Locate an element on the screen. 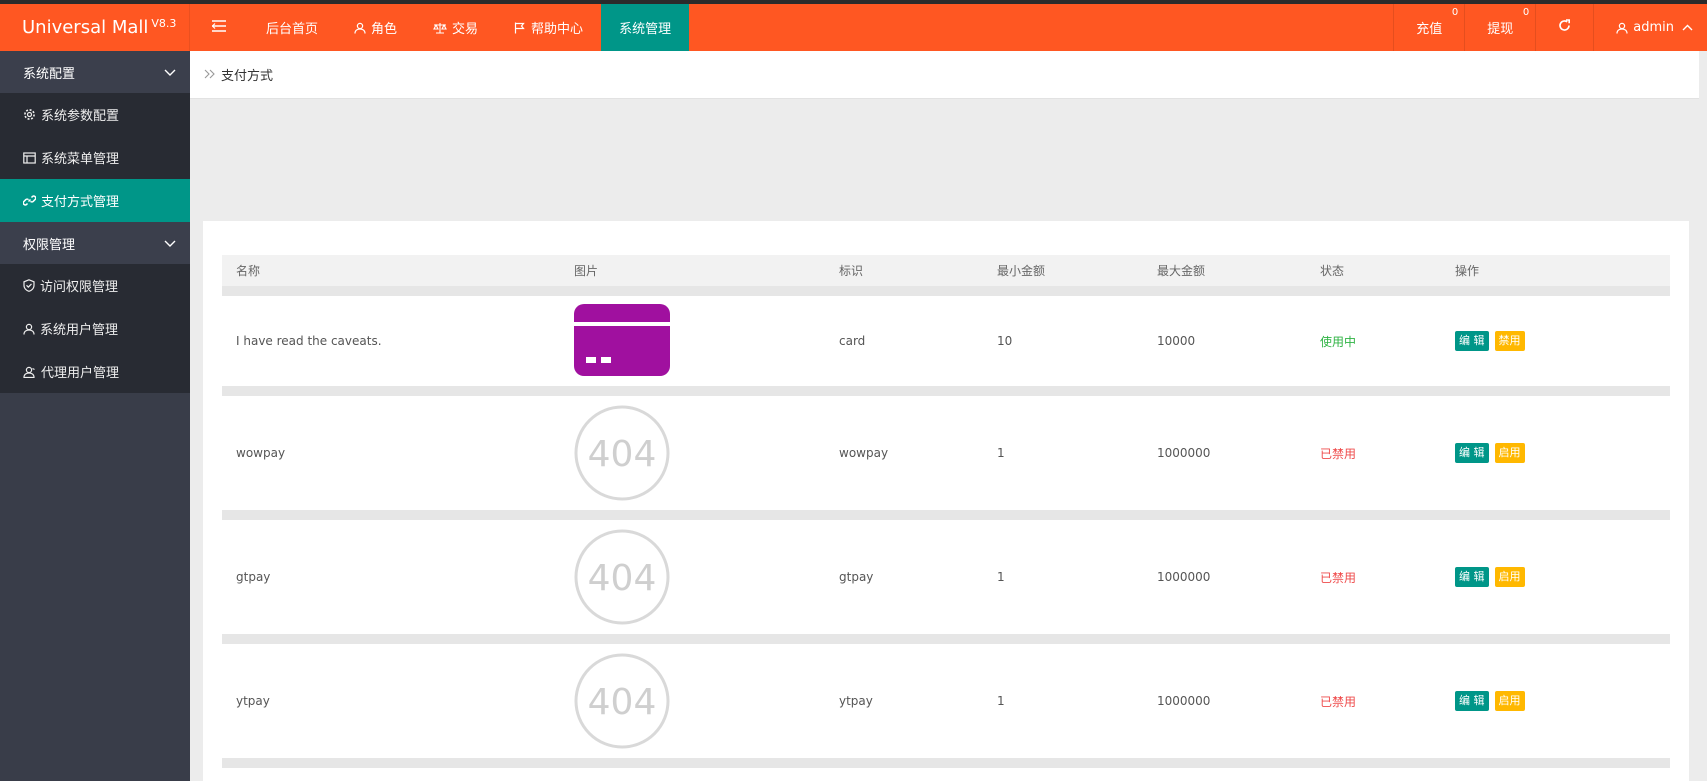 This screenshot has height=781, width=1707. column-header: 操作 is located at coordinates (1555, 275).